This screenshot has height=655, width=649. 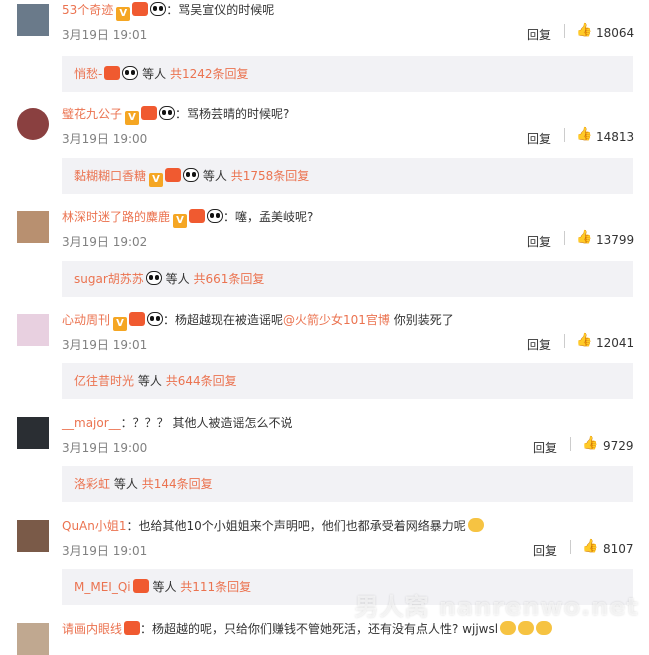 What do you see at coordinates (92, 114) in the screenshot?
I see `user-name: 璧花九公子` at bounding box center [92, 114].